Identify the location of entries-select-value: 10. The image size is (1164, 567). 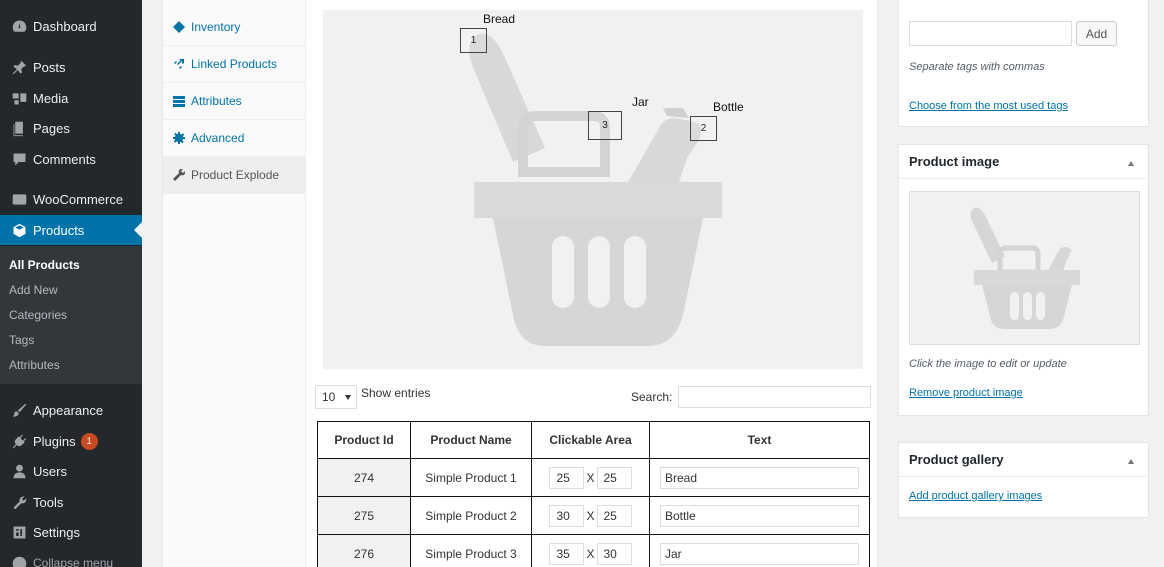
(329, 397).